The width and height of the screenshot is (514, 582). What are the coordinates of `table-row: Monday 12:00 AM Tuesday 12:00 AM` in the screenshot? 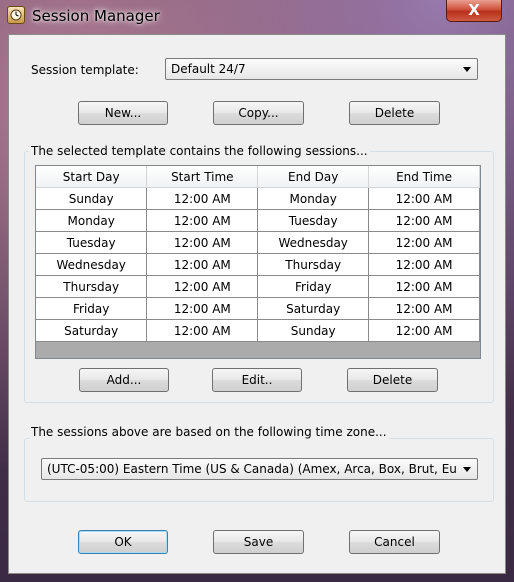 It's located at (258, 220).